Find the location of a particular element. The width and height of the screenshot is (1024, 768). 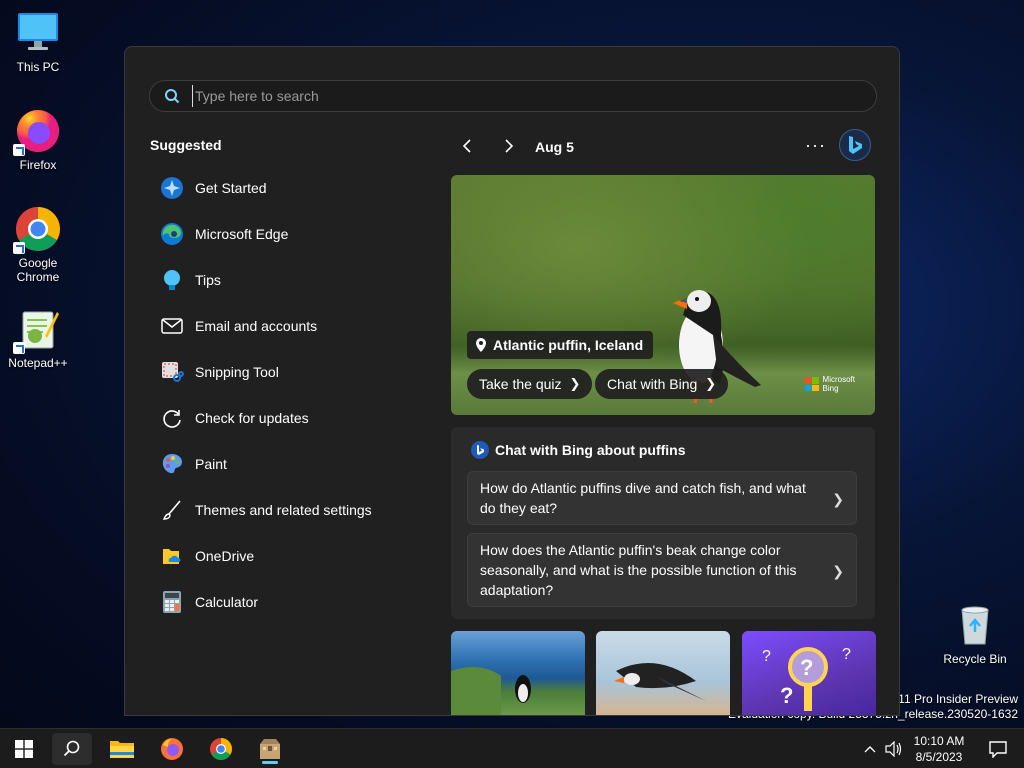

search-box is located at coordinates (513, 96).